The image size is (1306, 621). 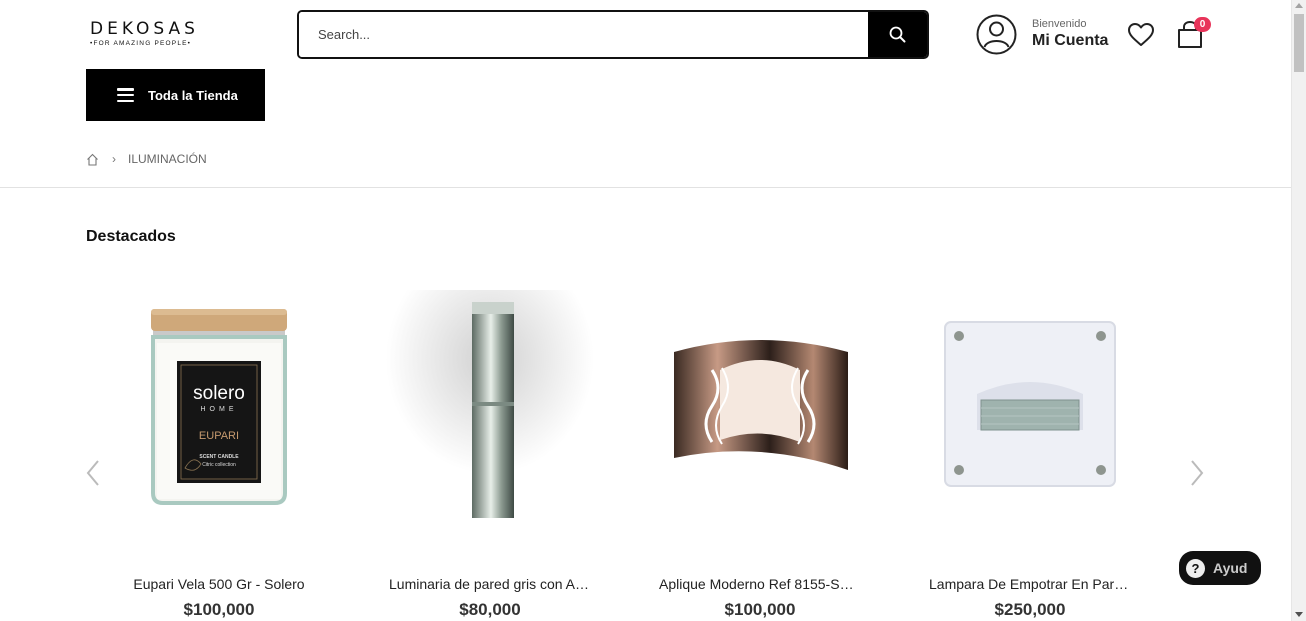 What do you see at coordinates (93, 473) in the screenshot?
I see `carousel-prev-icon` at bounding box center [93, 473].